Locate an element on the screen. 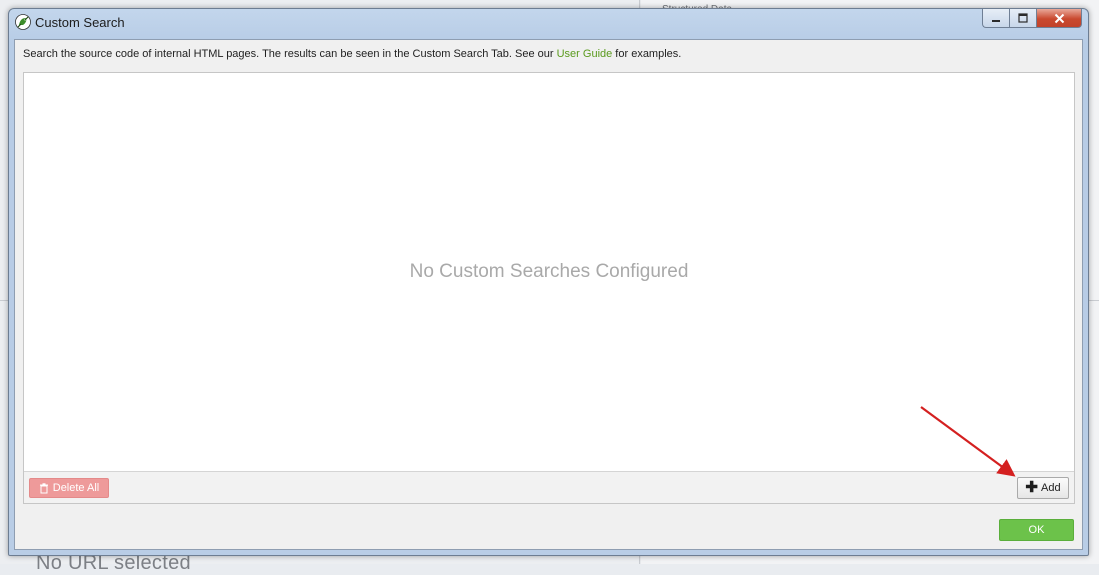 The image size is (1099, 575). ok-label: OK is located at coordinates (1036, 530).